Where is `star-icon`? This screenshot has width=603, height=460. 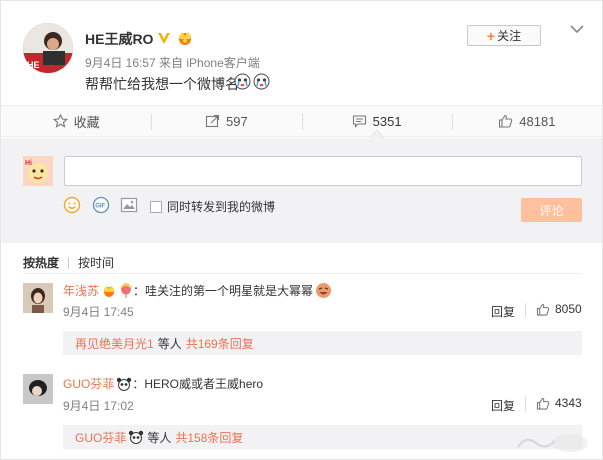 star-icon is located at coordinates (60, 121).